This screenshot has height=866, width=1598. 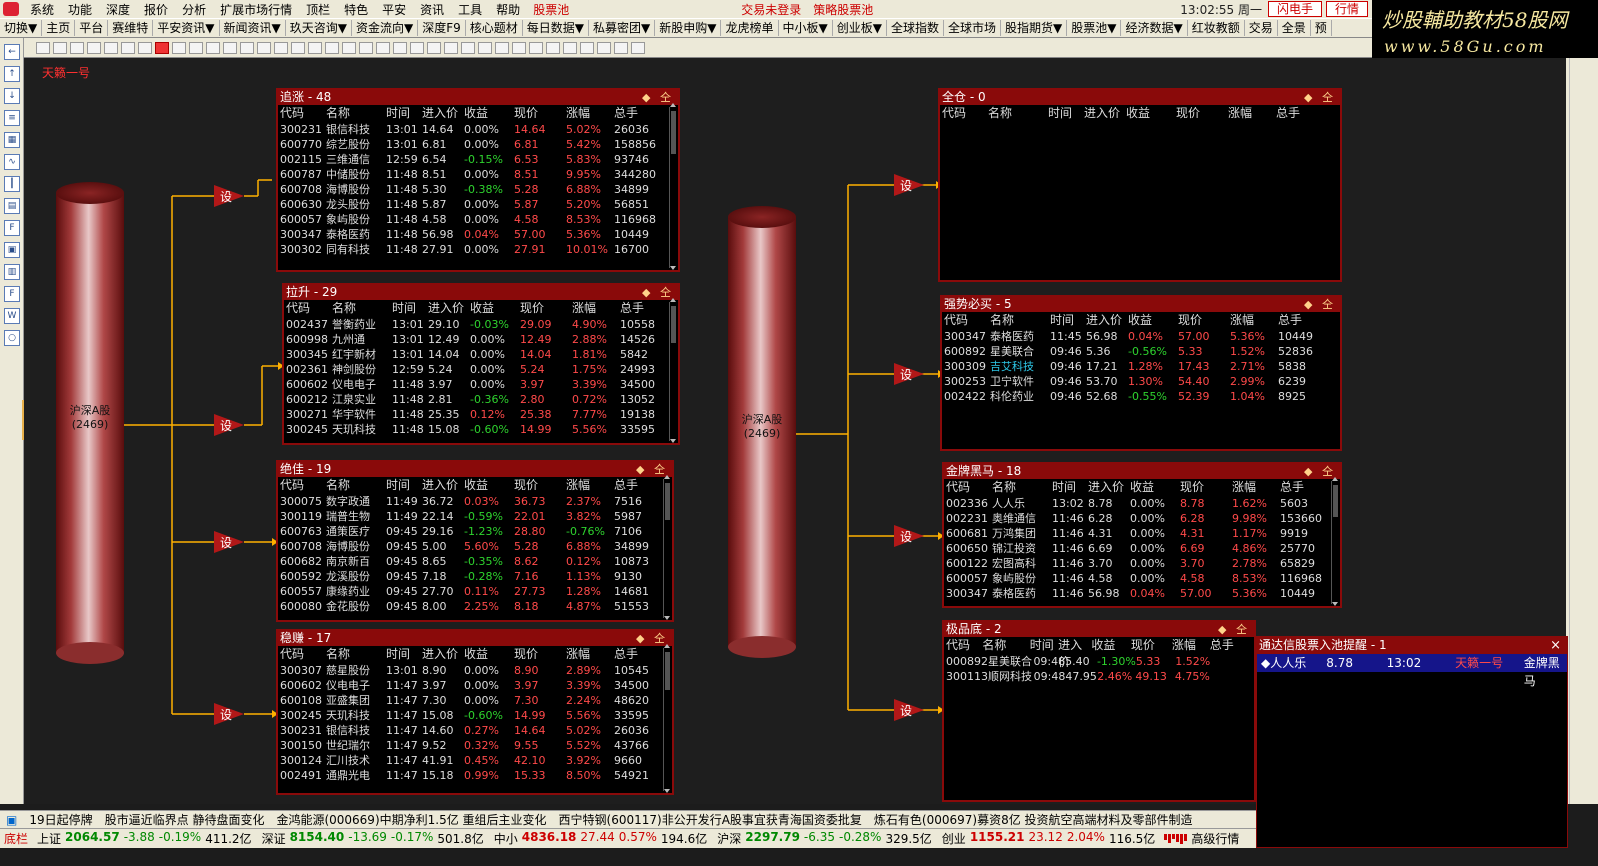 What do you see at coordinates (12, 140) in the screenshot?
I see `grid-icon: ▦` at bounding box center [12, 140].